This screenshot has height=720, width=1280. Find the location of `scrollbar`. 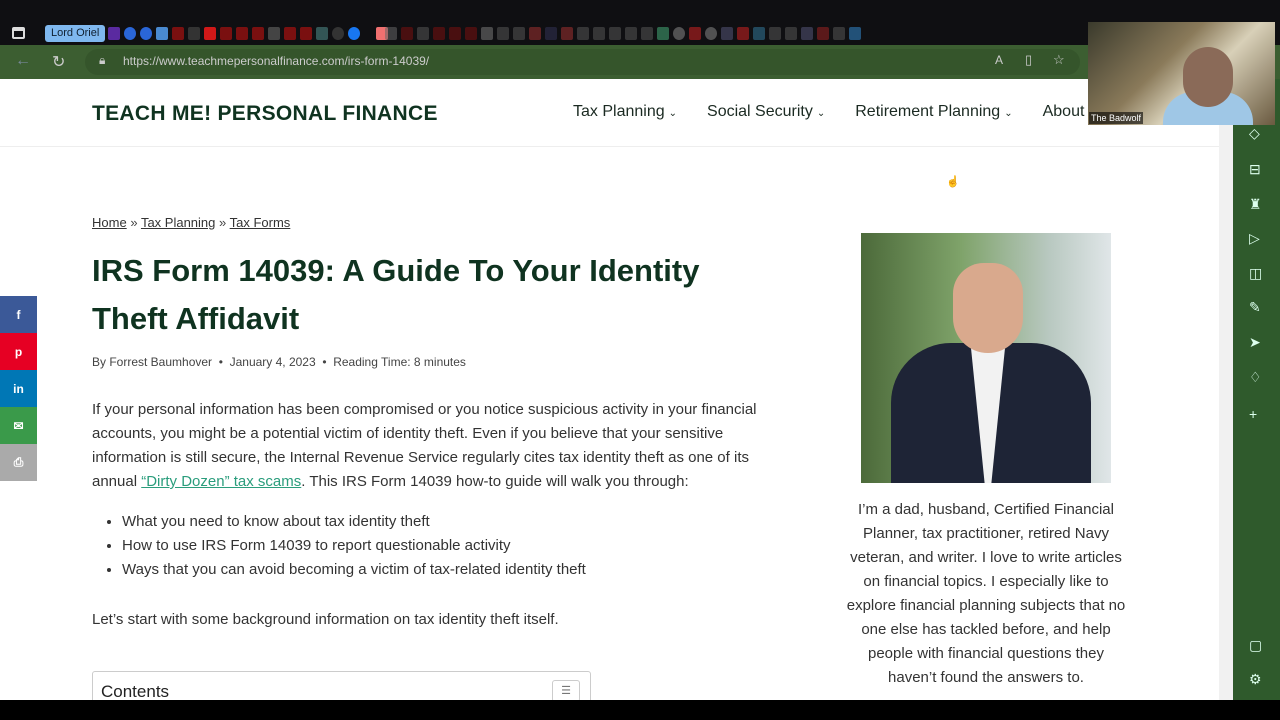

scrollbar is located at coordinates (1226, 389).